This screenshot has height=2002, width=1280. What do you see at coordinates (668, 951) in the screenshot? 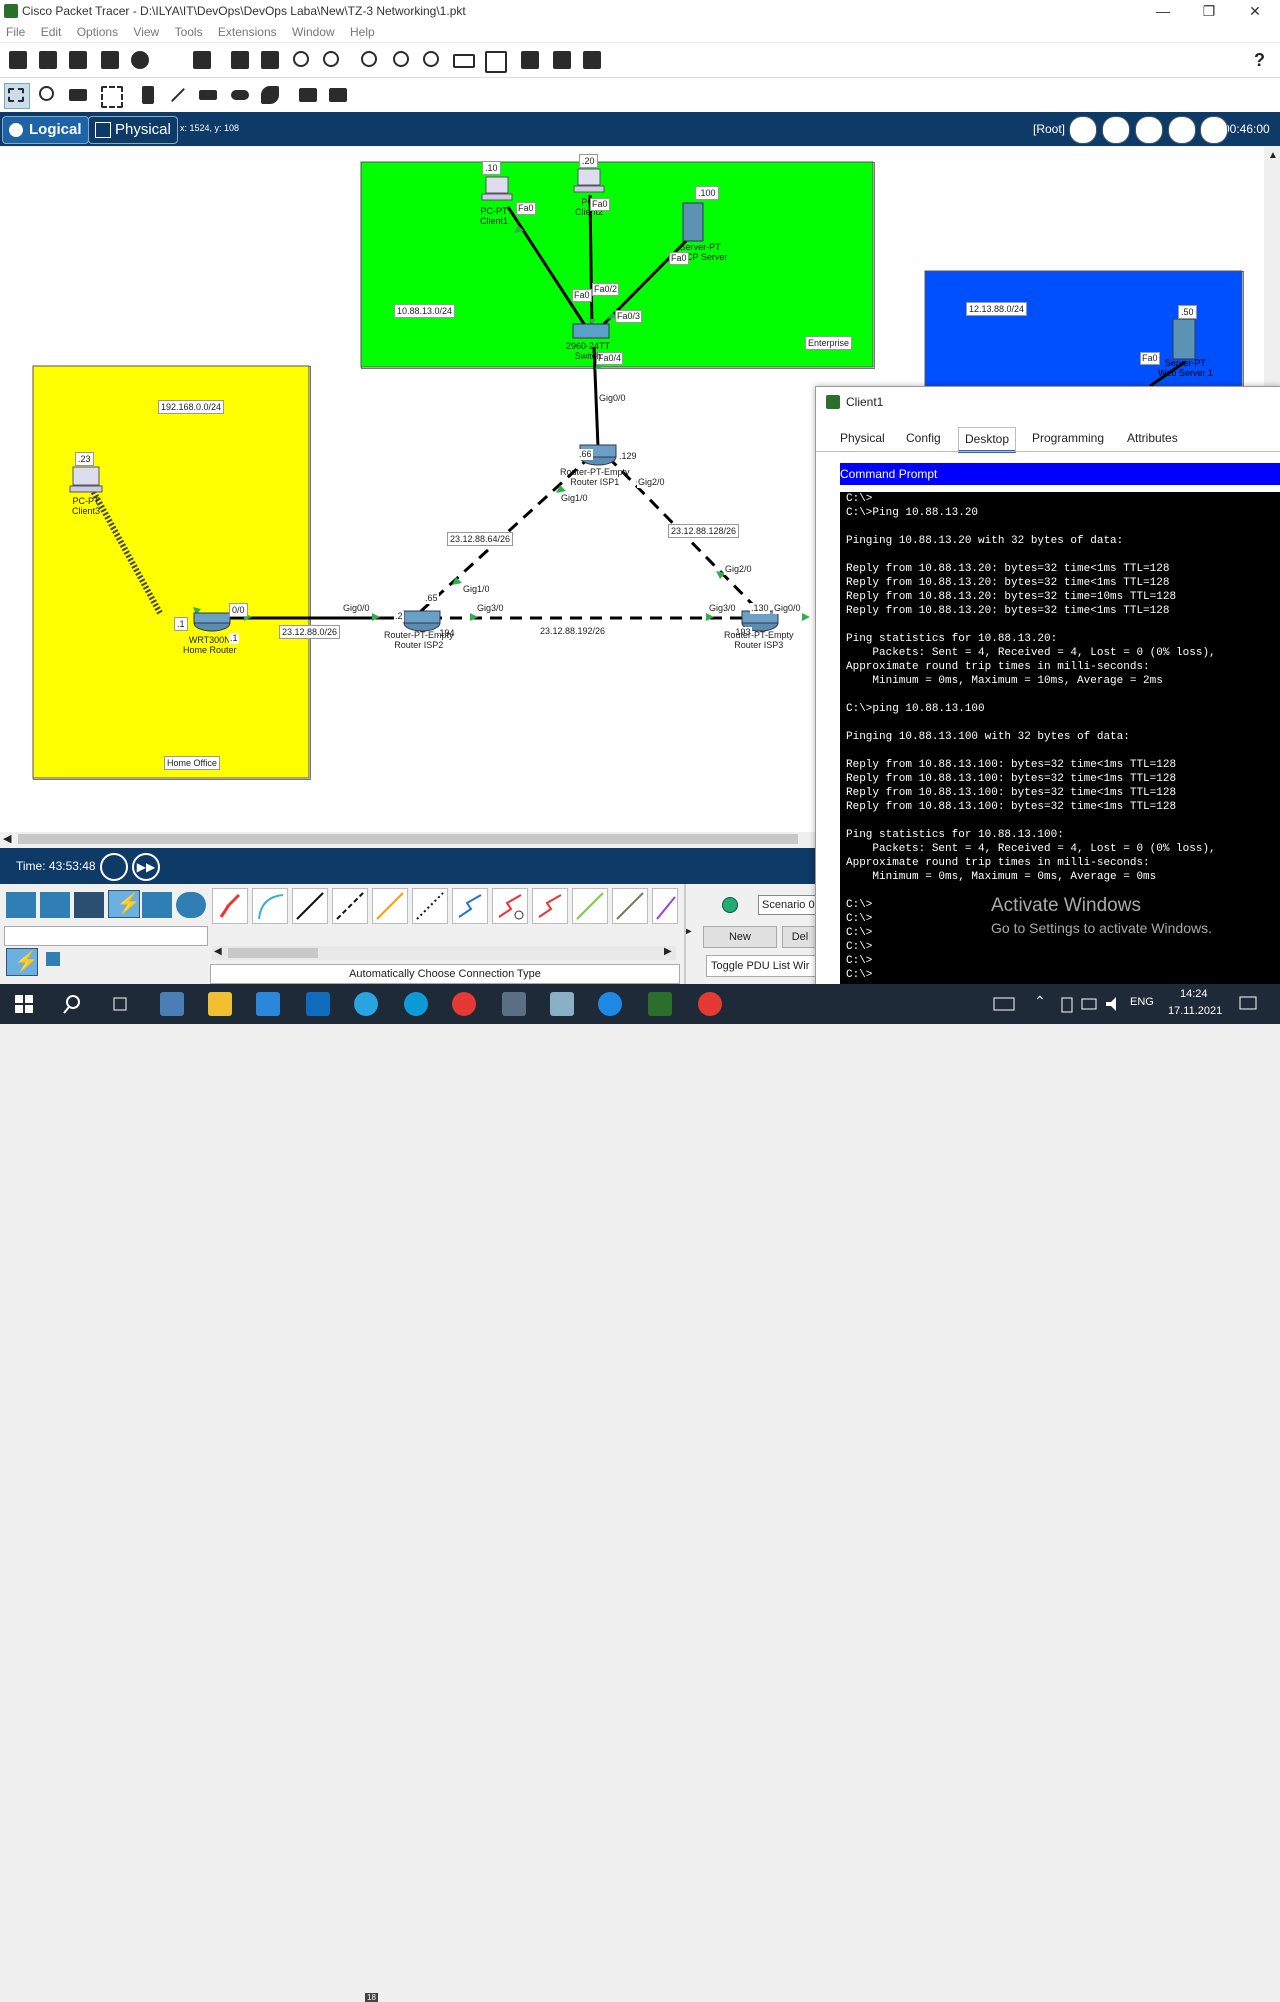
I see `conn-scroll-right-icon: ▶` at bounding box center [668, 951].